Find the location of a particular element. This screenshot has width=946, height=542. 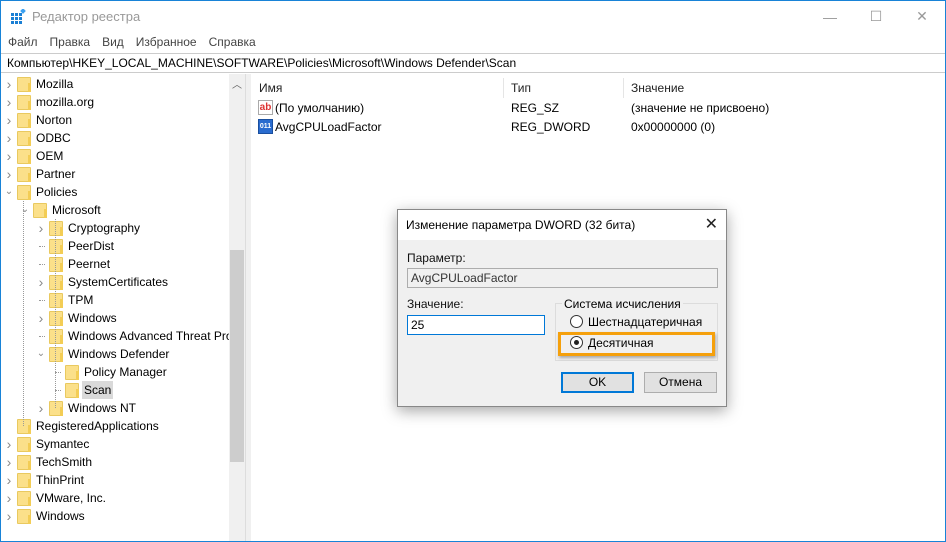

tree-item-label: Cryptography is located at coordinates (104, 228).